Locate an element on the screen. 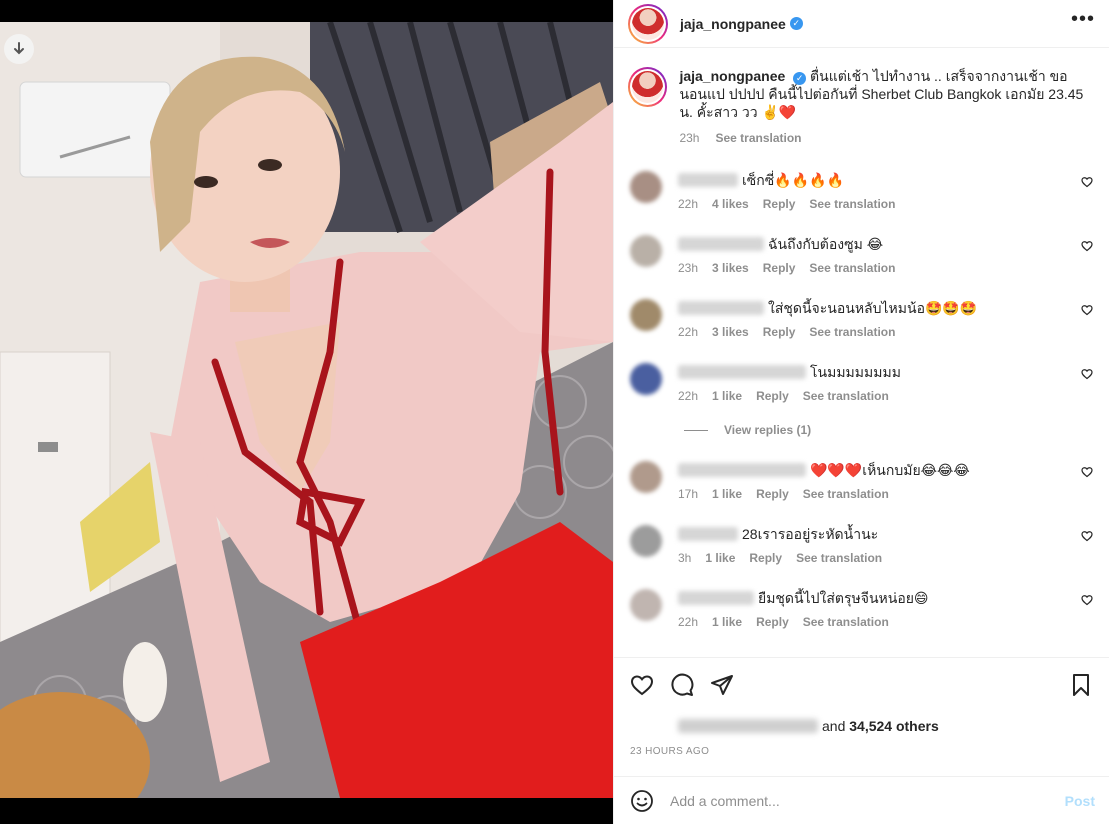  like-heart-icon is located at coordinates (642, 685).